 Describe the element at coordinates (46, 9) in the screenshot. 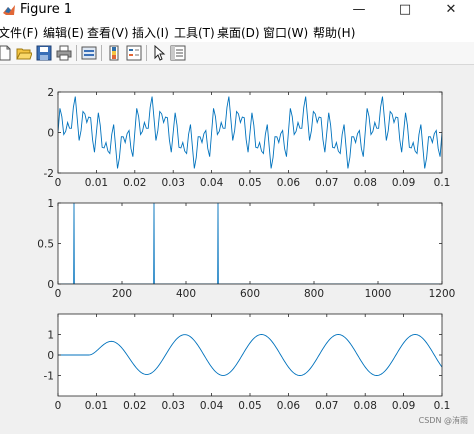

I see `window-title: Figure 1` at that location.